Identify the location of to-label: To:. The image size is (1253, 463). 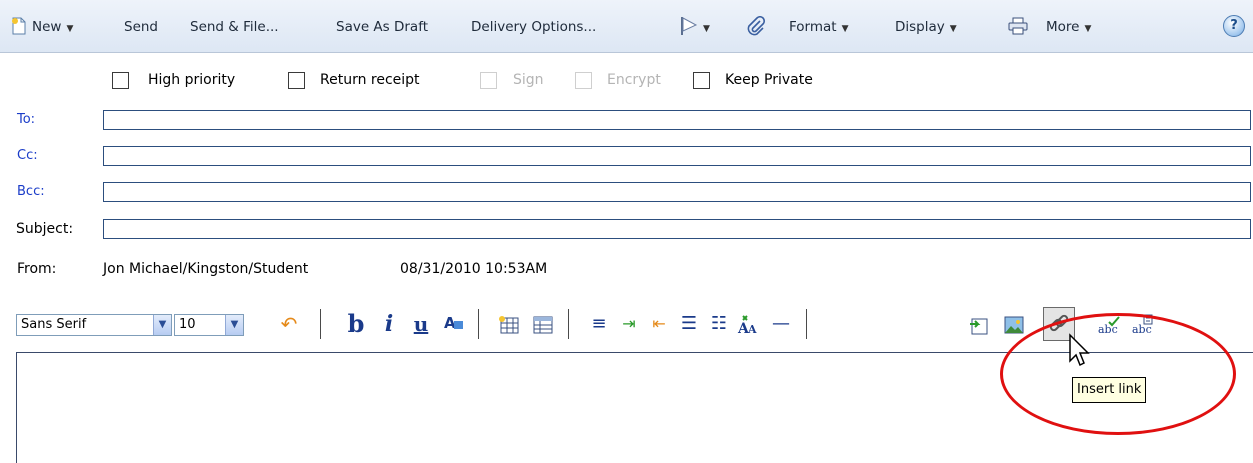
(26, 120).